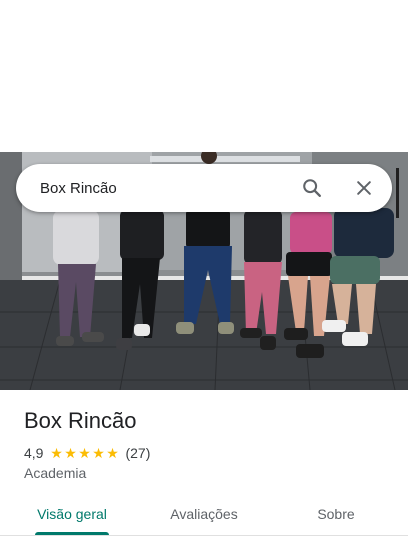 The height and width of the screenshot is (544, 408). Describe the element at coordinates (166, 188) in the screenshot. I see `search-input: Box Rincão` at that location.